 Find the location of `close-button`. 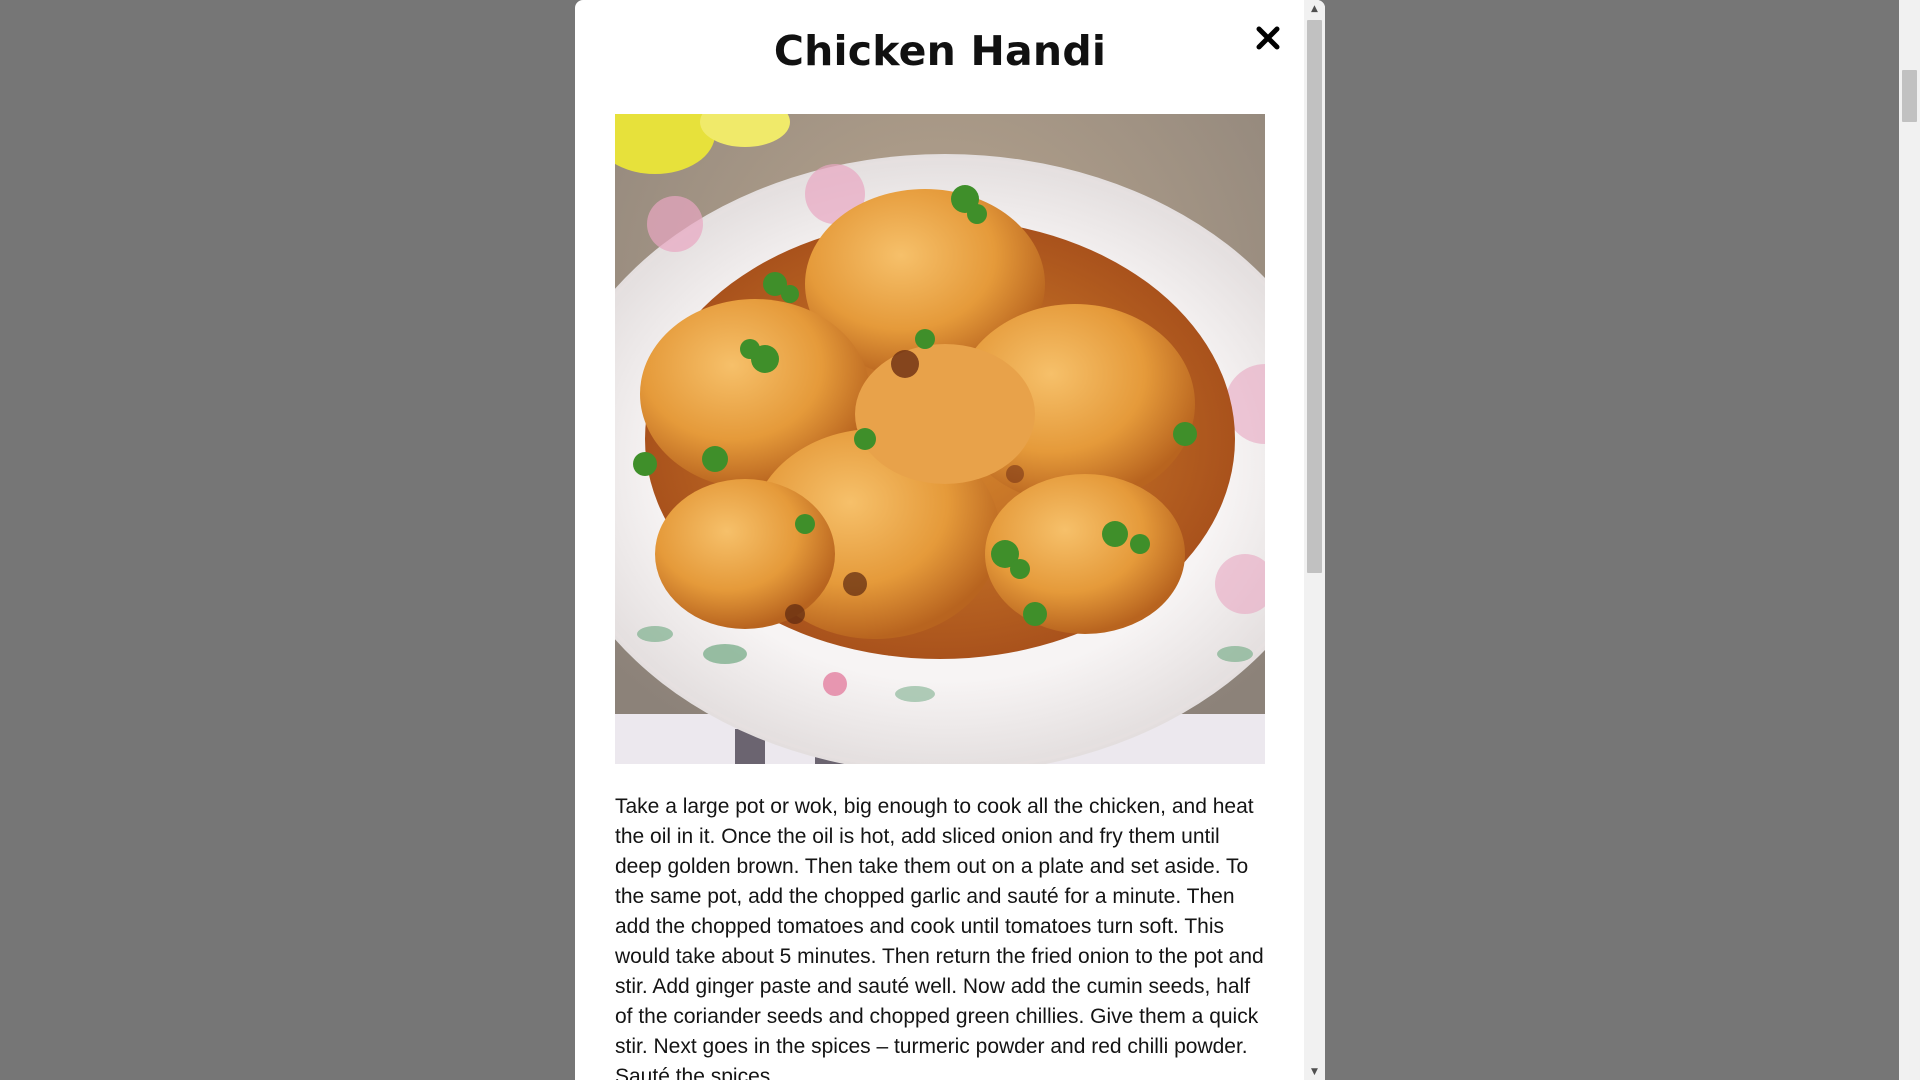

close-button is located at coordinates (1268, 38).